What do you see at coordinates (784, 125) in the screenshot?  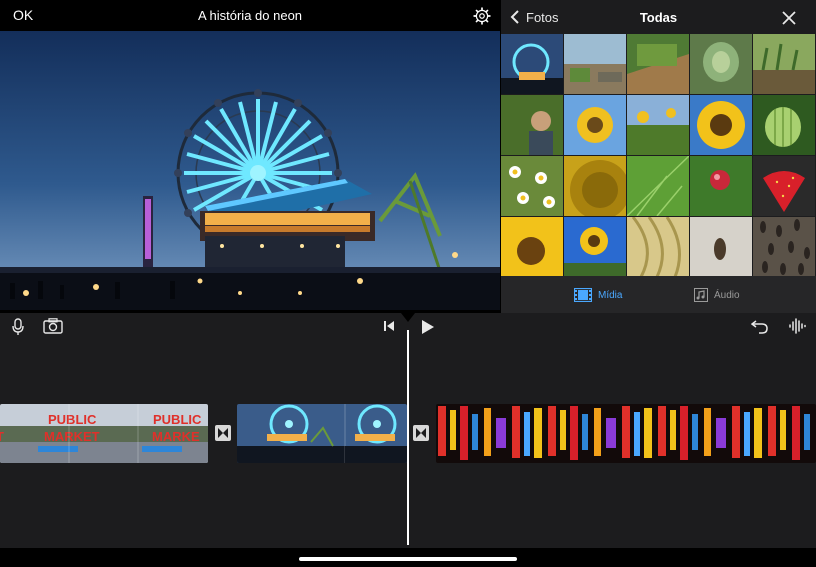 I see `thumbnail-green-melon` at bounding box center [784, 125].